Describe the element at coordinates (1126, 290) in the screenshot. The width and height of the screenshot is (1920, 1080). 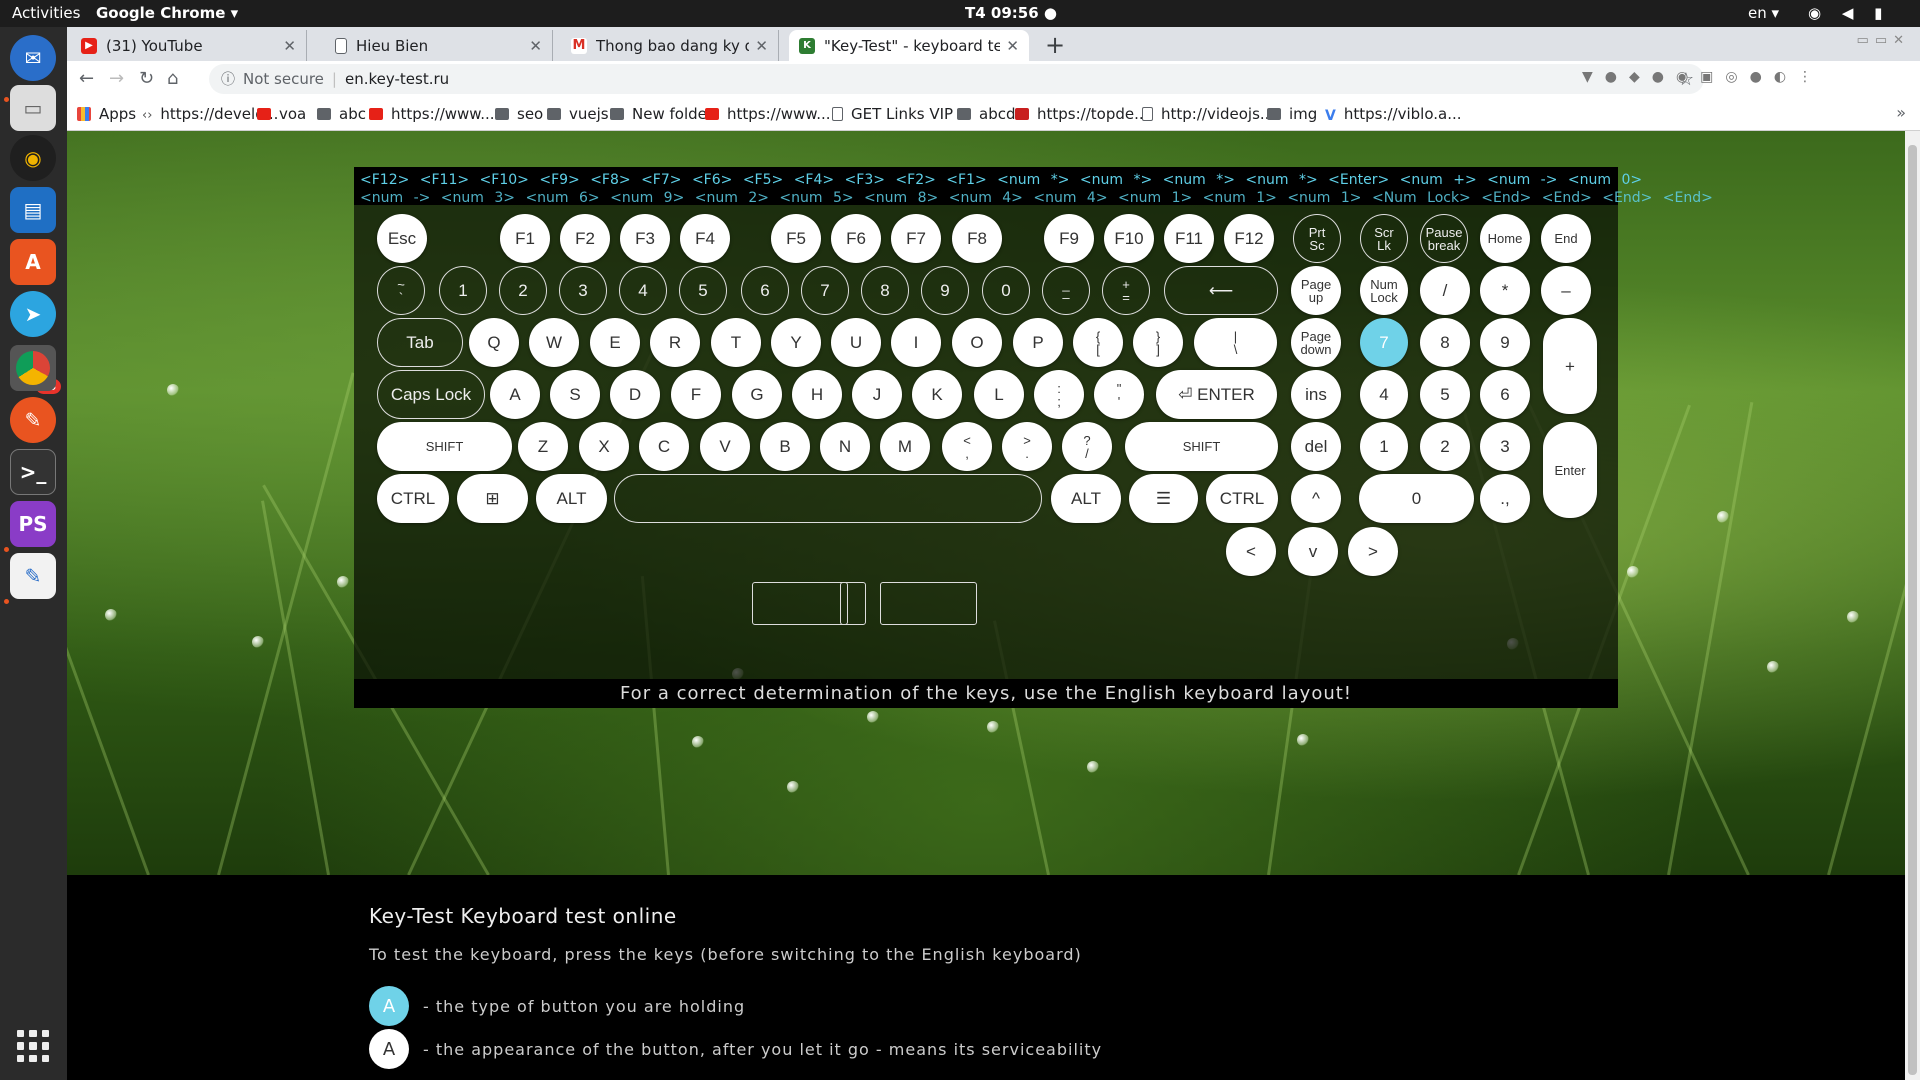
I see `key-equal: + =` at that location.